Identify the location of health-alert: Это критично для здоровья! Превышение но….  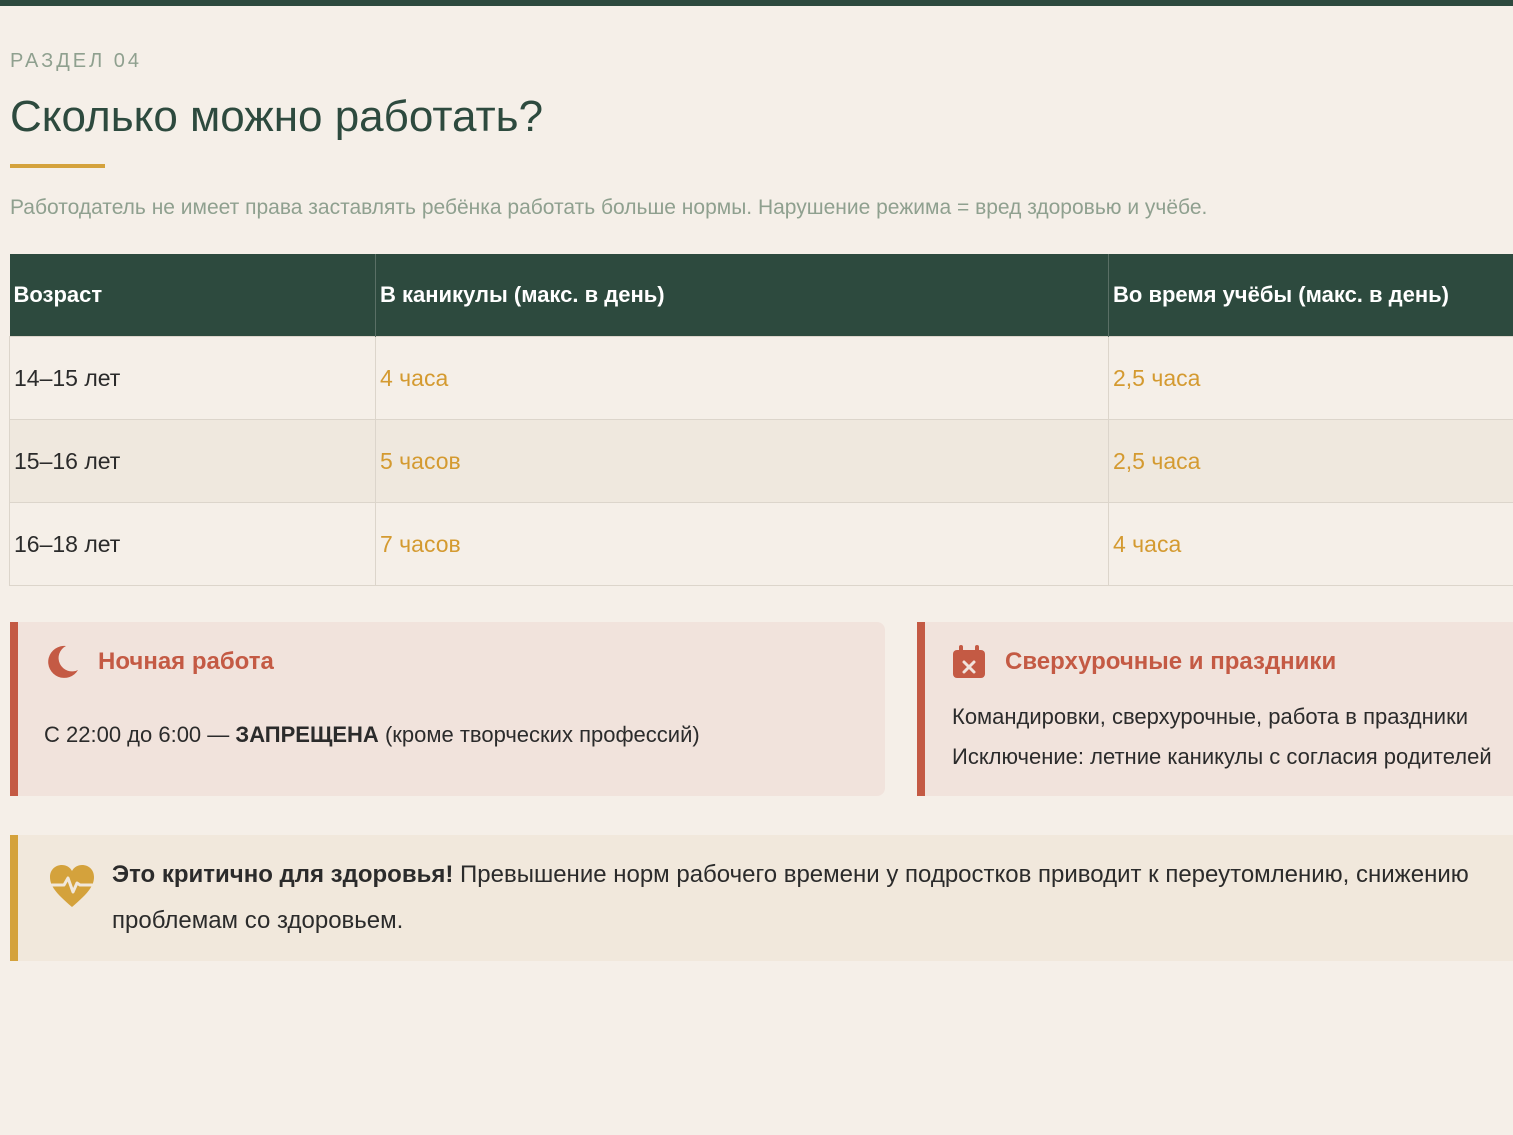
(761, 898).